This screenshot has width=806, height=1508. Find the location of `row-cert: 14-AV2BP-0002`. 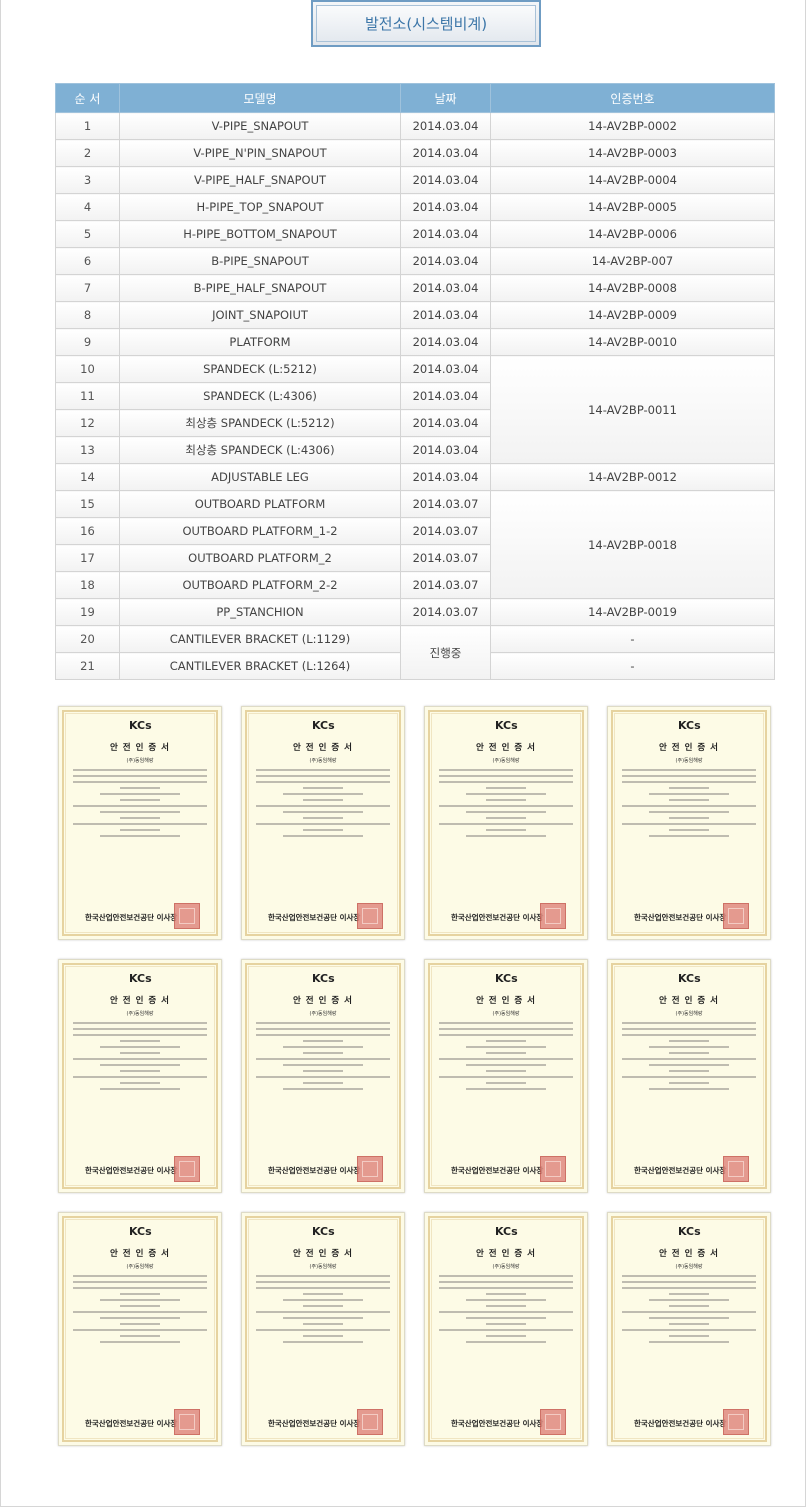

row-cert: 14-AV2BP-0002 is located at coordinates (632, 126).